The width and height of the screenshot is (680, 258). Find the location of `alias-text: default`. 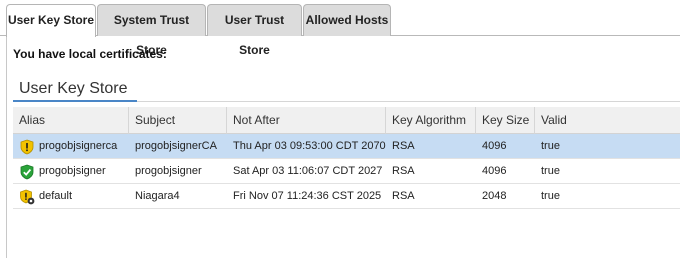

alias-text: default is located at coordinates (56, 196).